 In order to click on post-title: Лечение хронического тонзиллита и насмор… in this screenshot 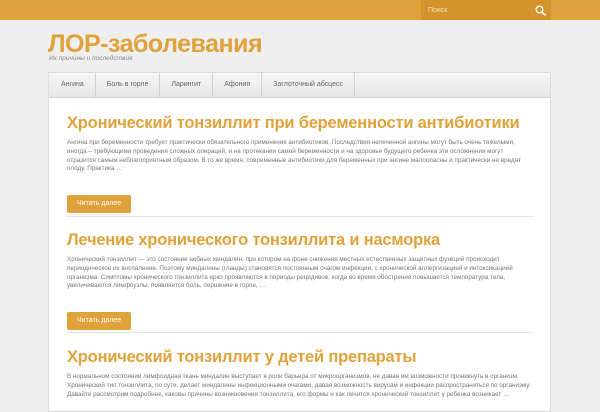, I will do `click(300, 240)`.